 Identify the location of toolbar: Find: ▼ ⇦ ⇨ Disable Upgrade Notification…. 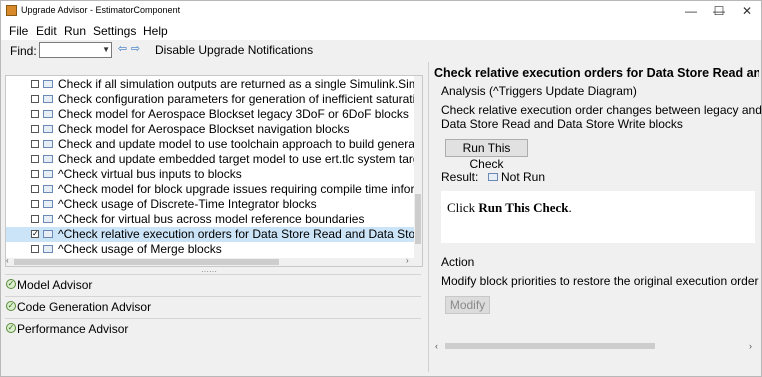
(381, 51).